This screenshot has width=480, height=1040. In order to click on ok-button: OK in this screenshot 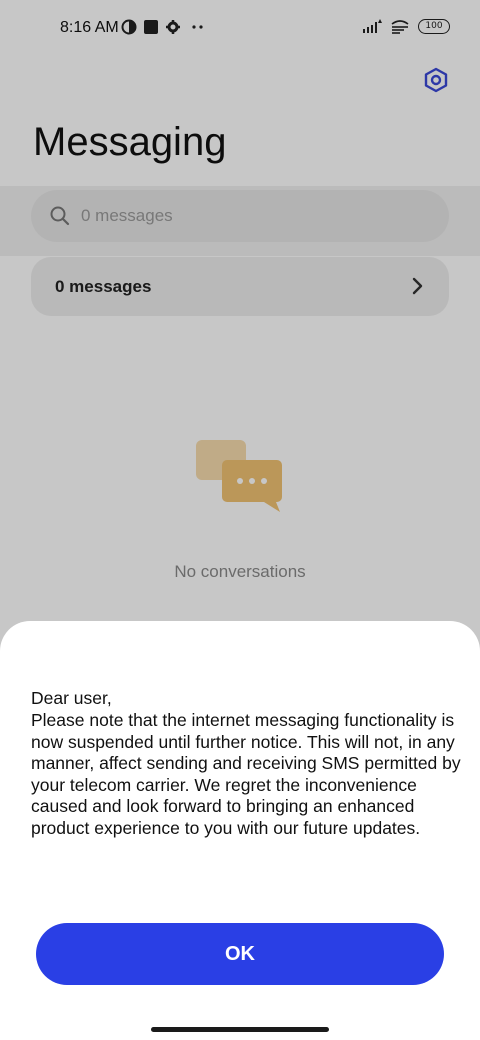, I will do `click(240, 954)`.